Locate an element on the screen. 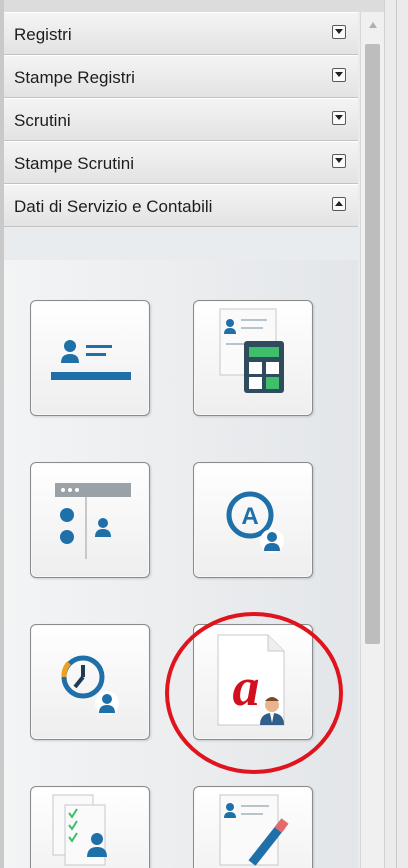 The image size is (408, 868). tile-window-users is located at coordinates (90, 520).